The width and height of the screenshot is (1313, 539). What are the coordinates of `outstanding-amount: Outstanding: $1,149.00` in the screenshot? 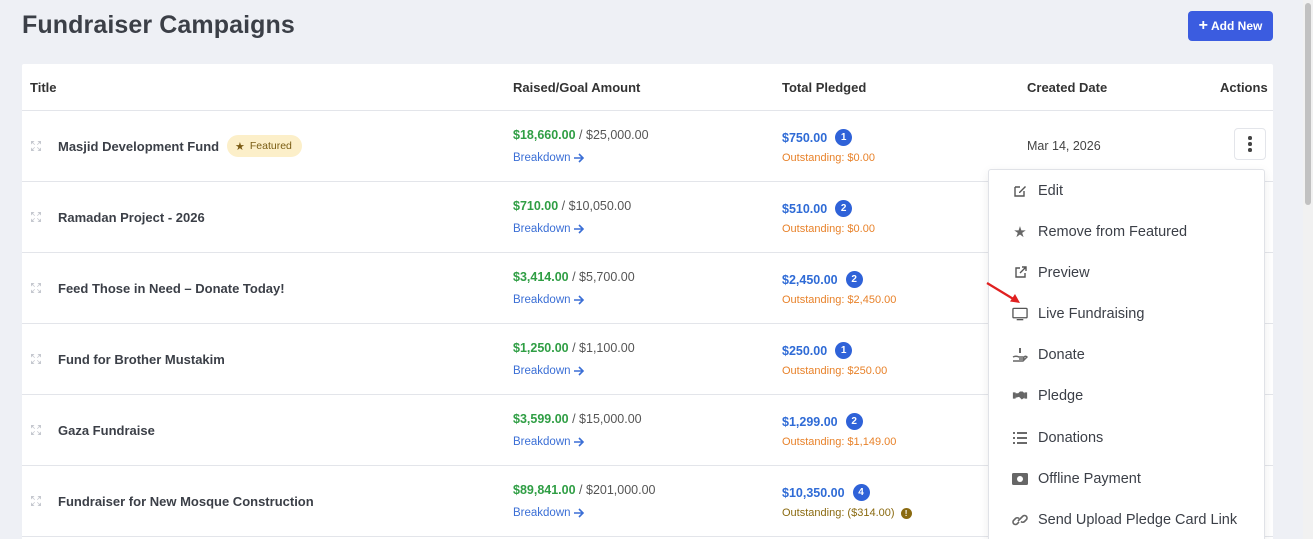 It's located at (839, 442).